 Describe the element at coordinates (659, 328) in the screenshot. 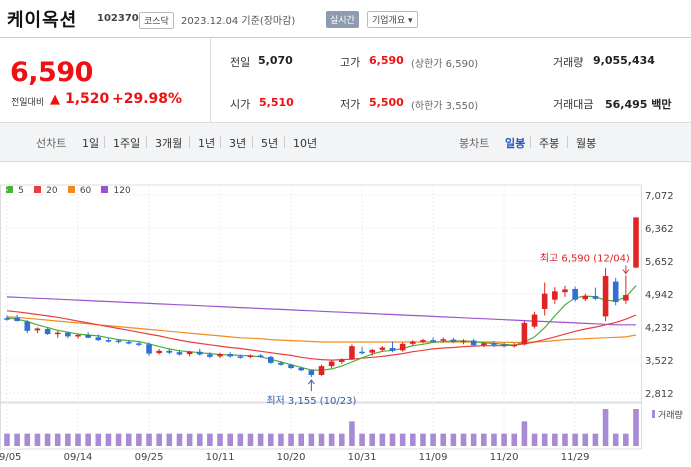

I see `y-tick-label: 4,232` at that location.